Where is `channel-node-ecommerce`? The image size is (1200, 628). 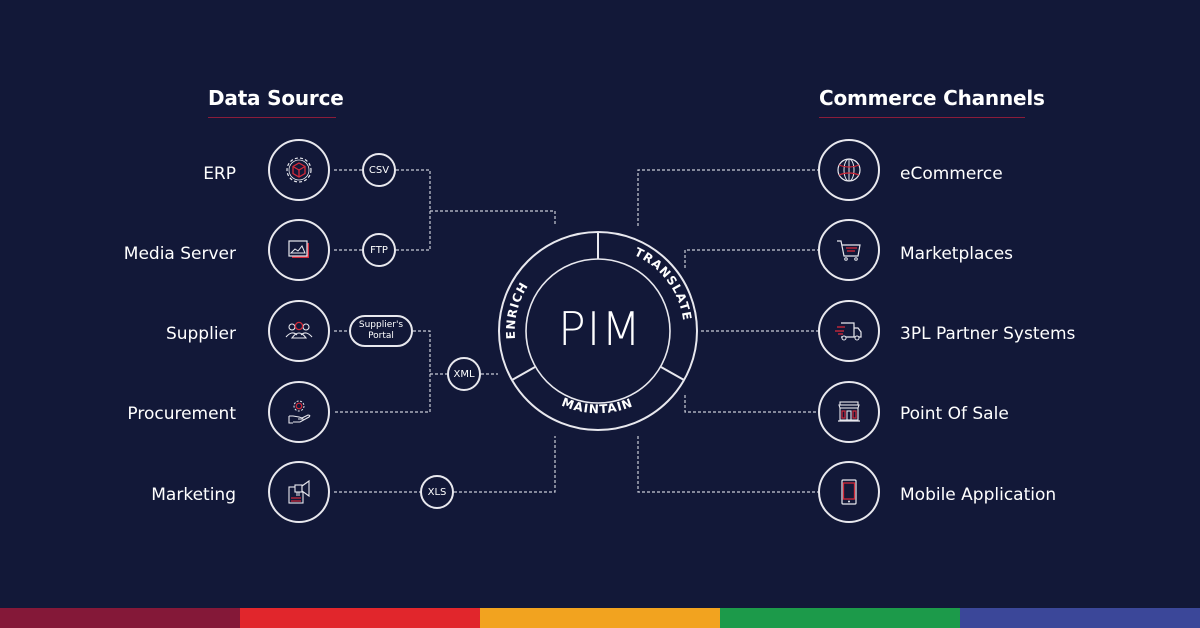 channel-node-ecommerce is located at coordinates (849, 170).